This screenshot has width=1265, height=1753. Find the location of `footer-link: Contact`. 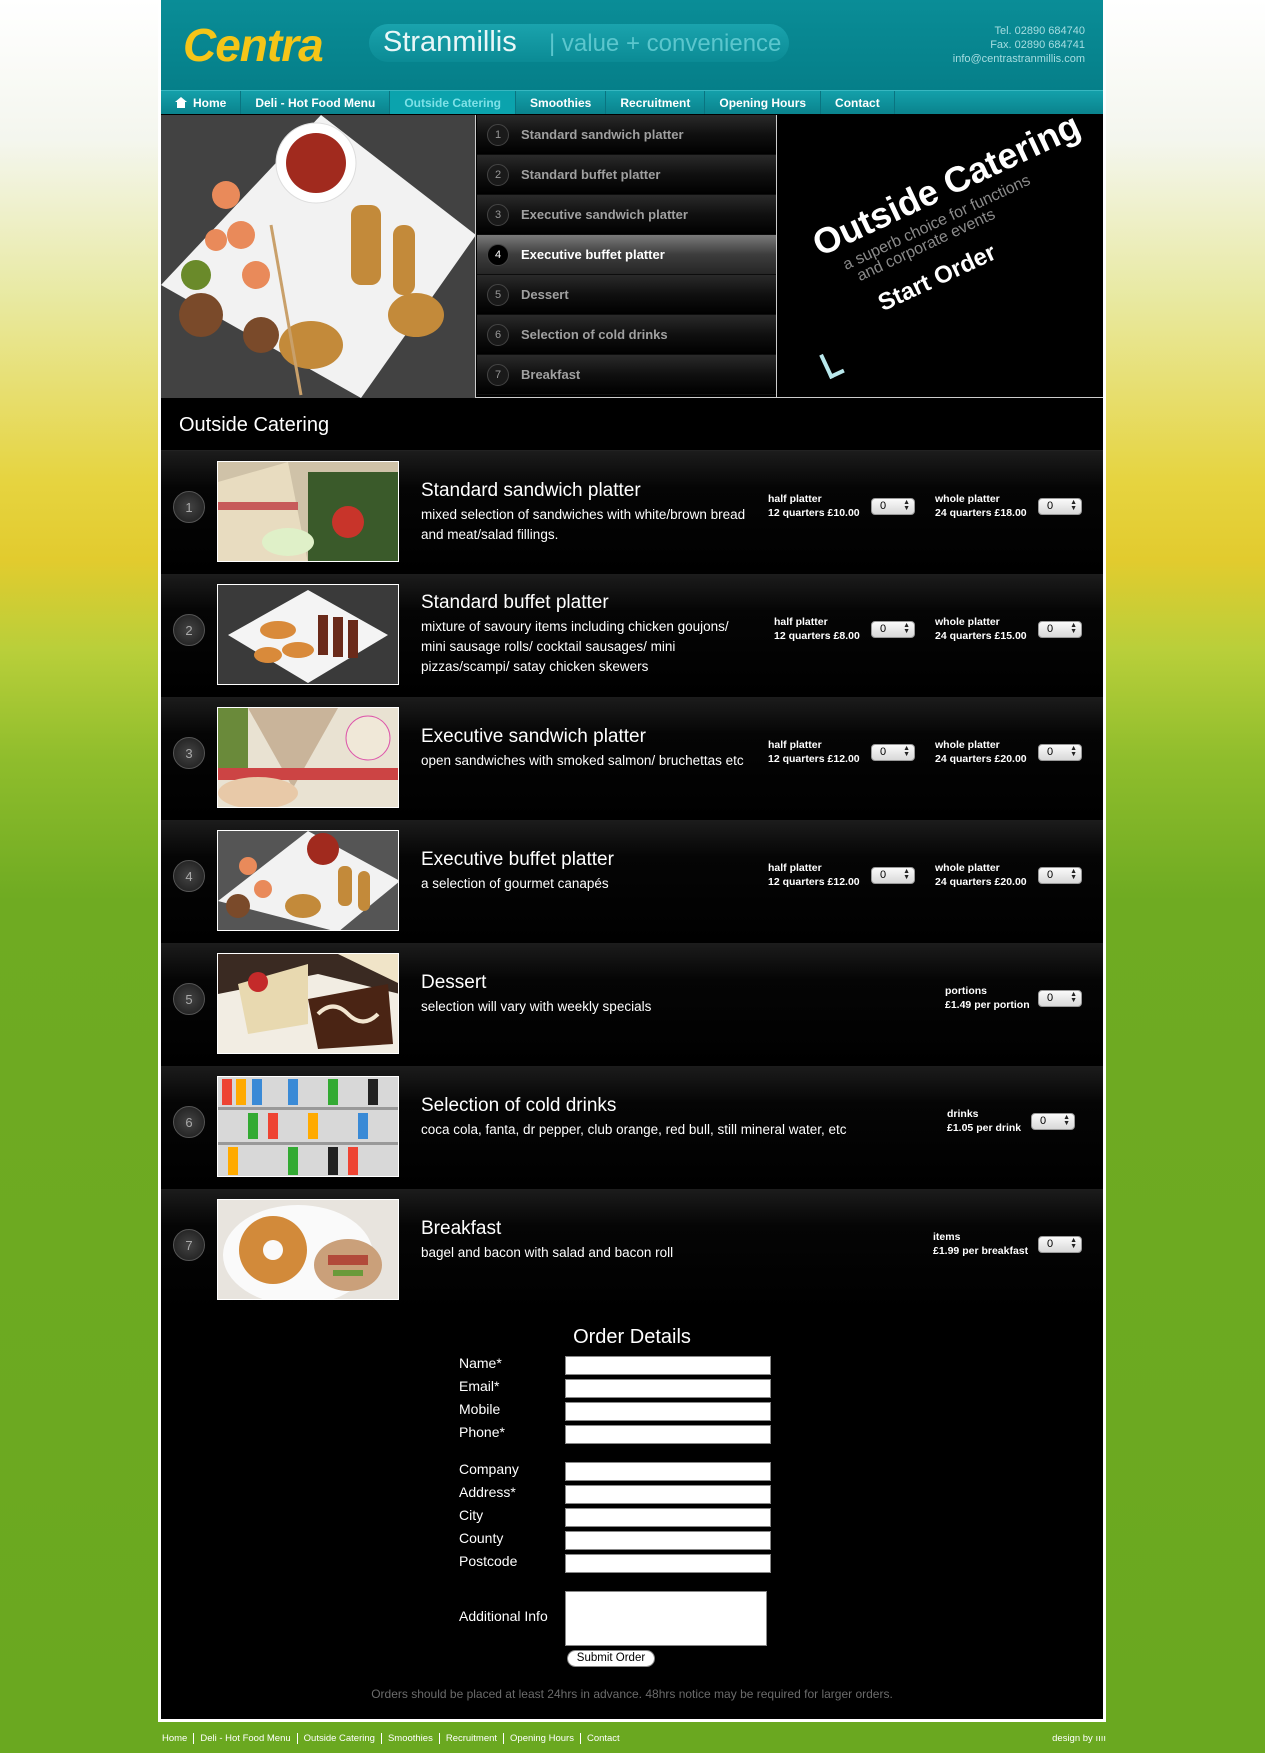

footer-link: Contact is located at coordinates (602, 1738).